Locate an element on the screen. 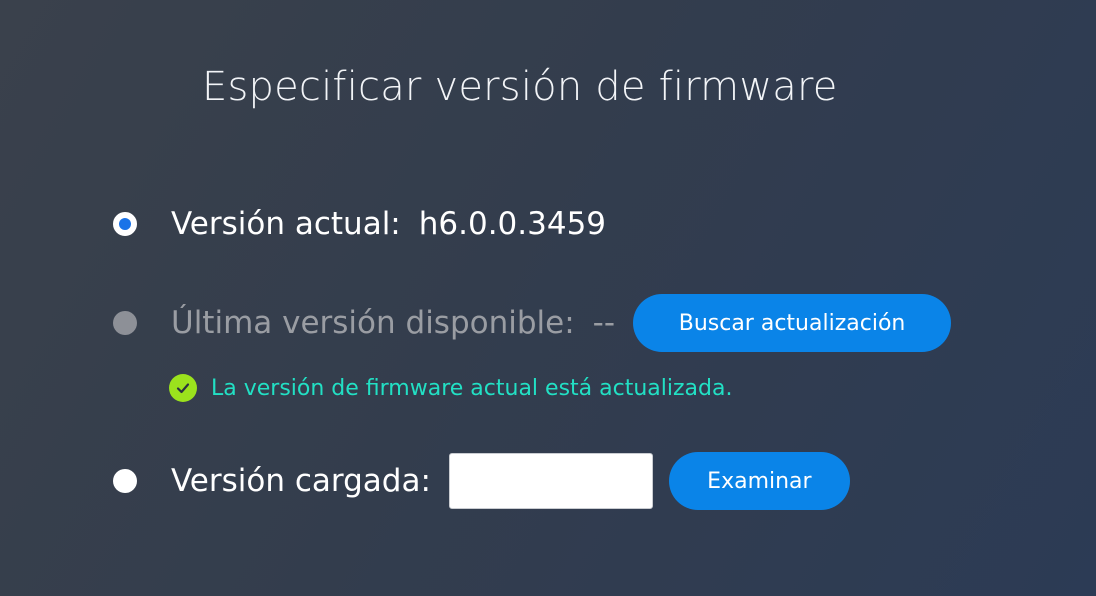 The height and width of the screenshot is (596, 1096). radio-latest-version is located at coordinates (125, 323).